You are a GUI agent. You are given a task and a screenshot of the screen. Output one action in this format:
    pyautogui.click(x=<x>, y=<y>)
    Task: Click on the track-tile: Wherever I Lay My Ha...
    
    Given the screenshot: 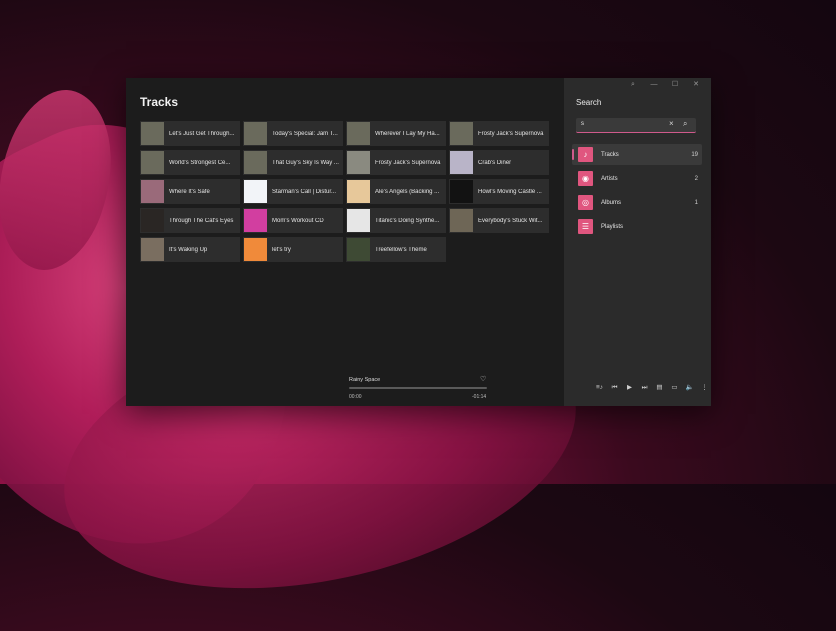 What is the action you would take?
    pyautogui.click(x=396, y=133)
    